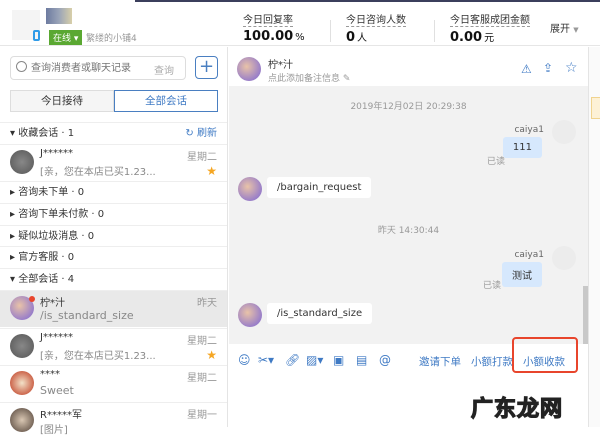  Describe the element at coordinates (57, 390) in the screenshot. I see `last-message: Sweet` at that location.